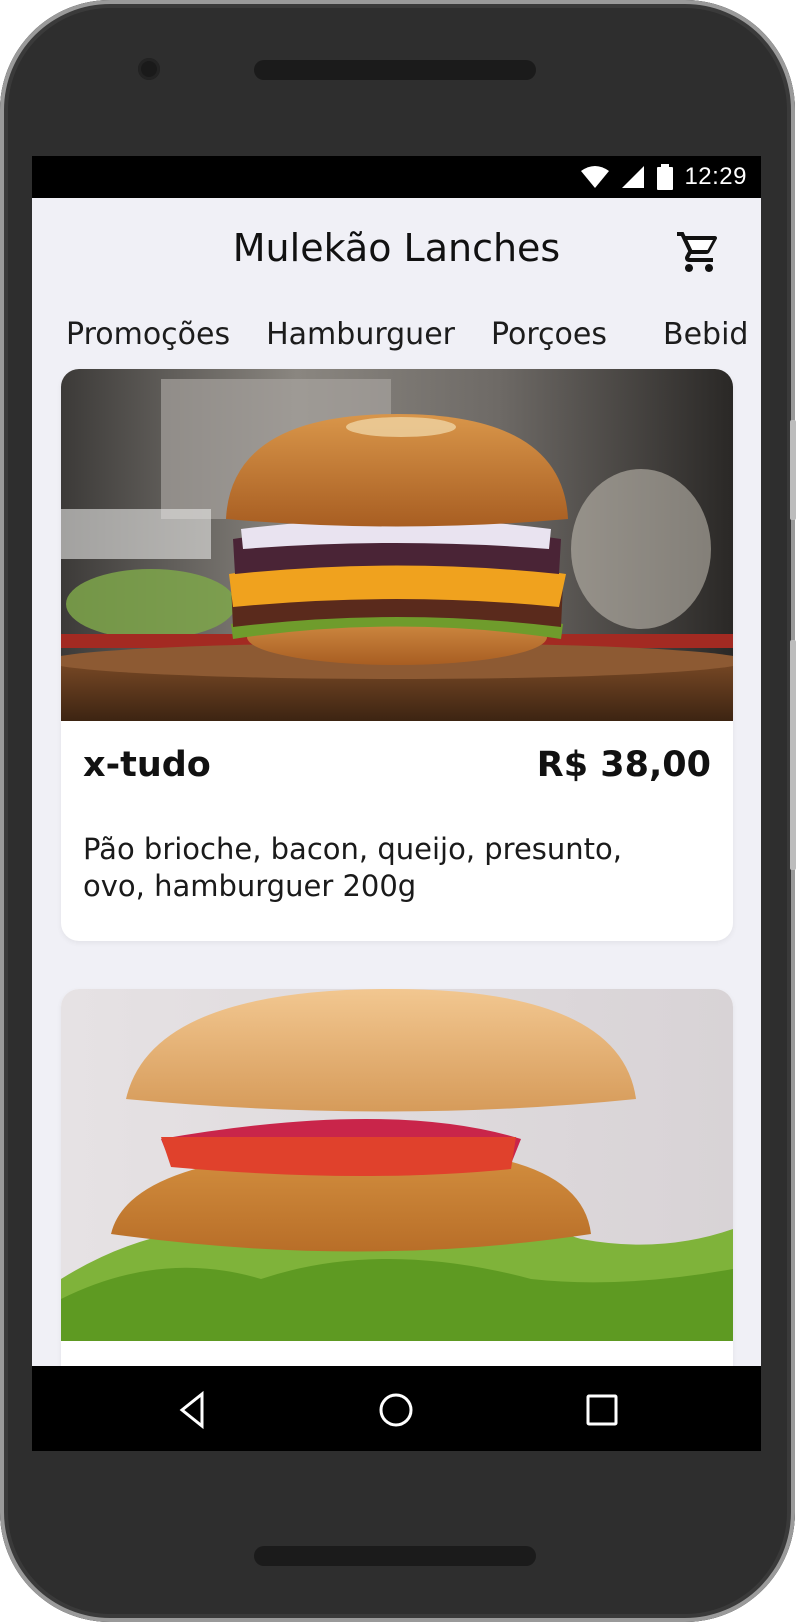 The height and width of the screenshot is (1624, 800). Describe the element at coordinates (194, 1410) in the screenshot. I see `back-triangle-icon` at that location.